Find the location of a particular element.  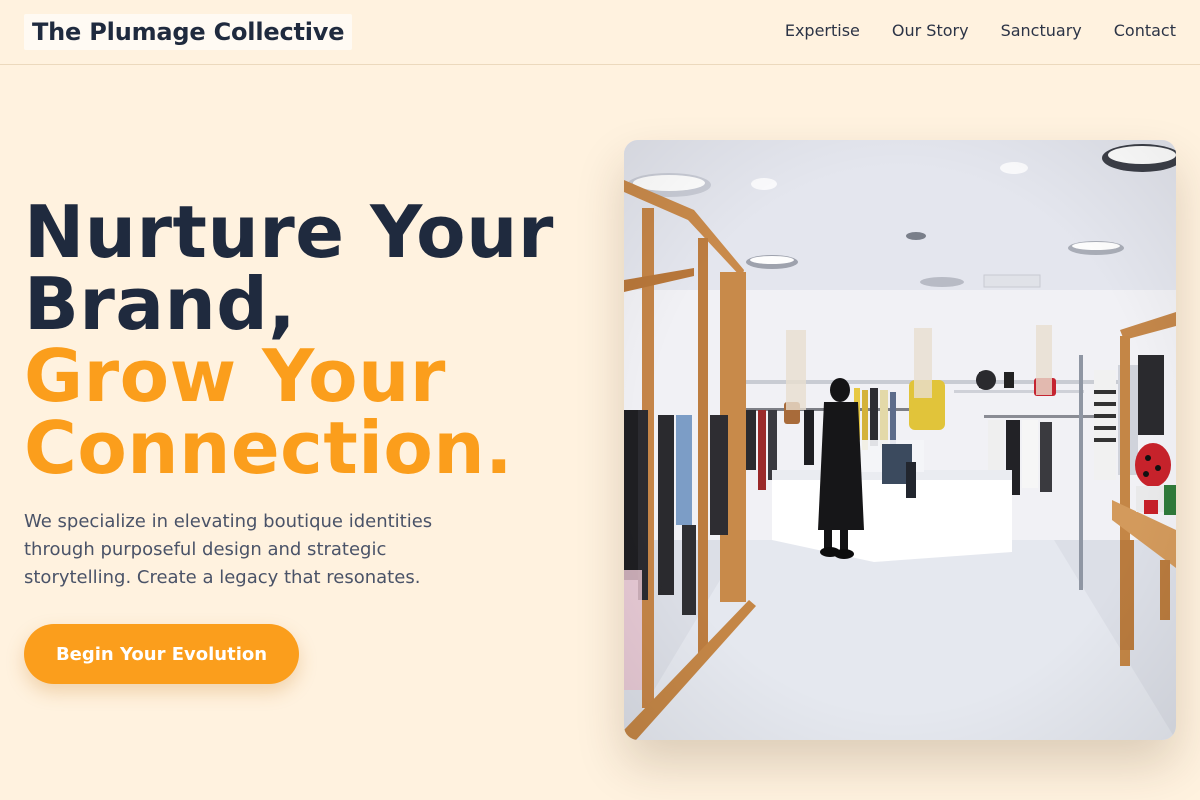

hero-title-line-3: Grow Your is located at coordinates (235, 376).